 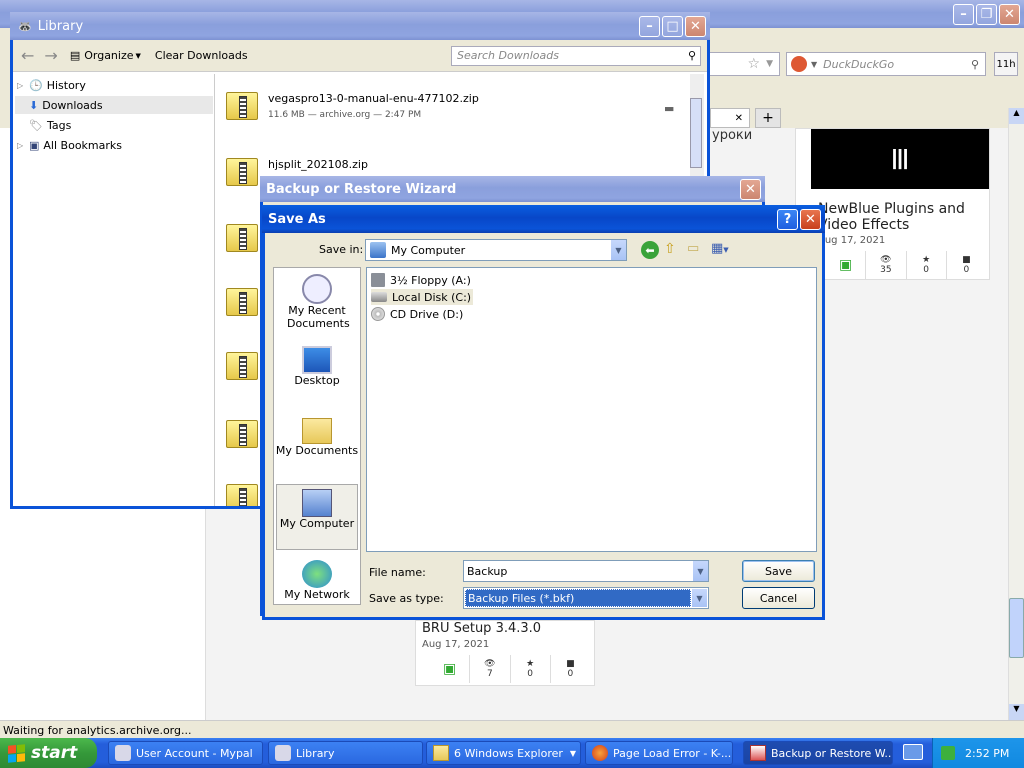 I want to click on scroll-down-icon: ▼, so click(x=1016, y=712).